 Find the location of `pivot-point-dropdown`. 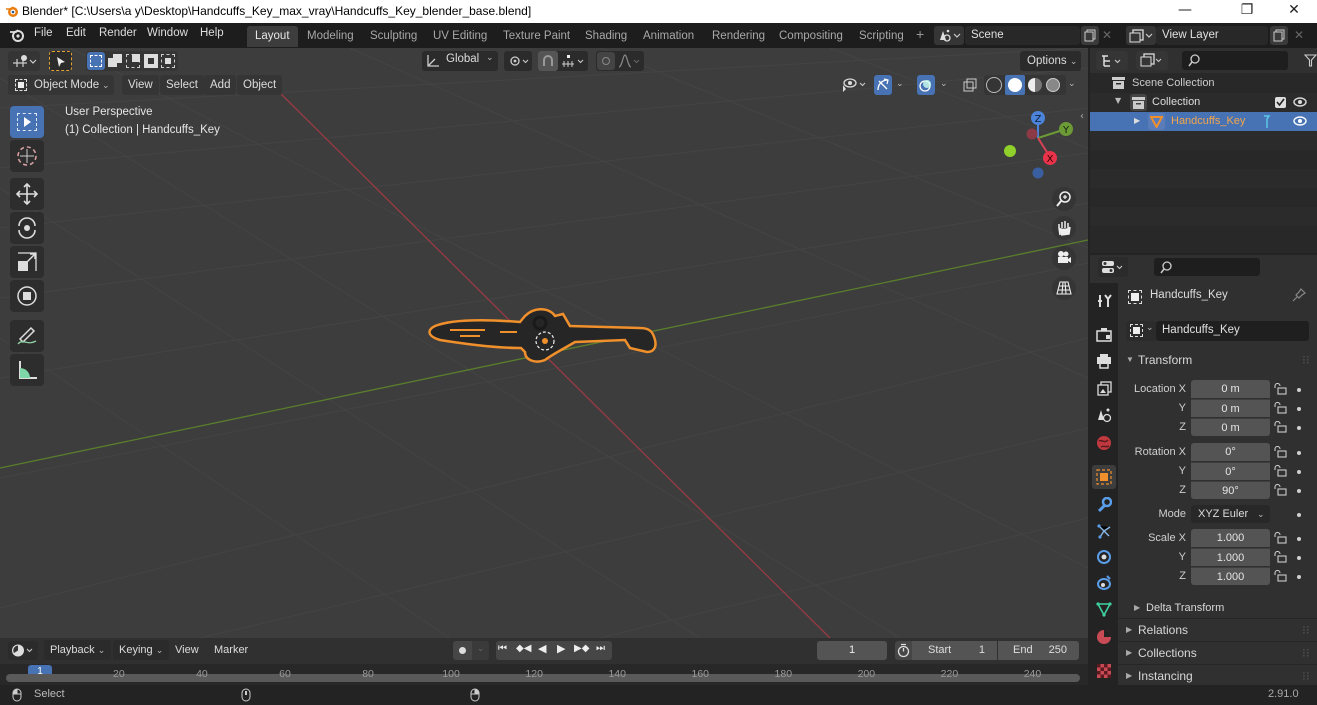

pivot-point-dropdown is located at coordinates (518, 61).